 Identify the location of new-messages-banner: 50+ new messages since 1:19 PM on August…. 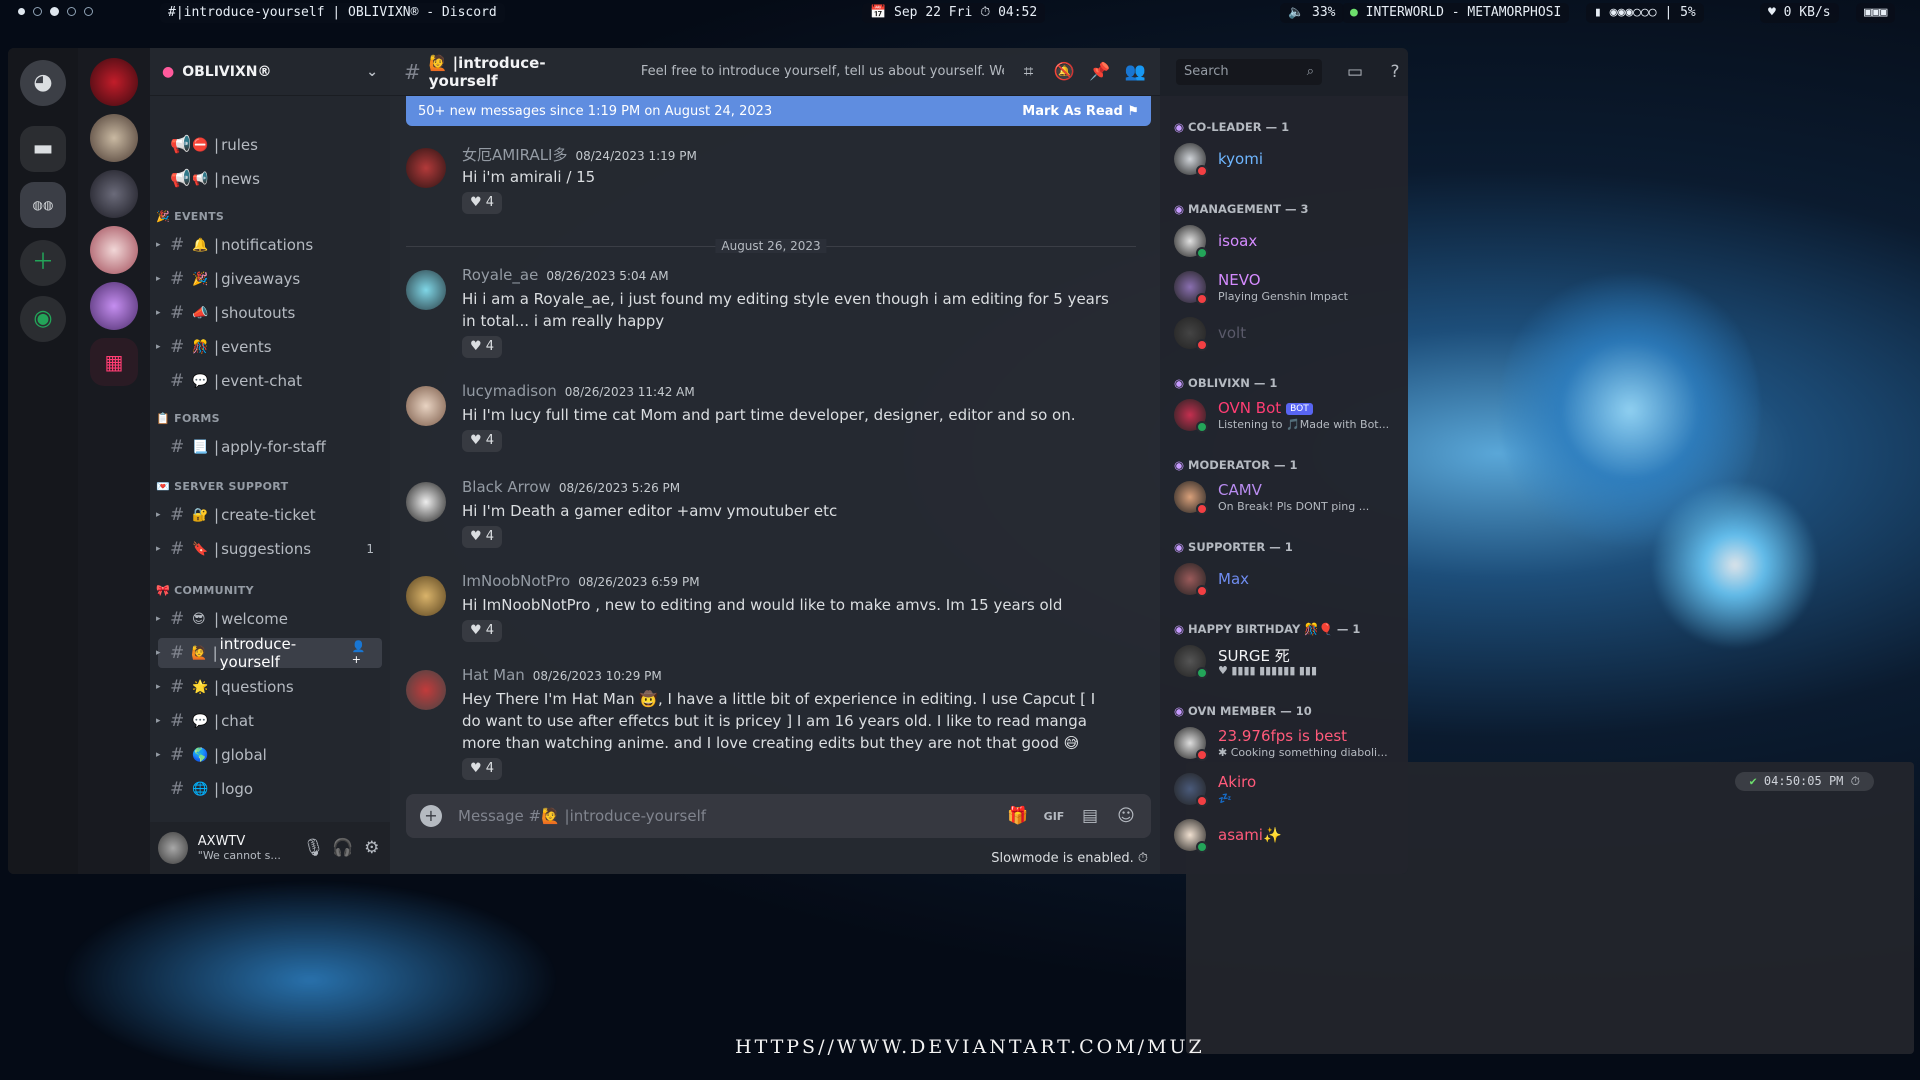
(778, 111).